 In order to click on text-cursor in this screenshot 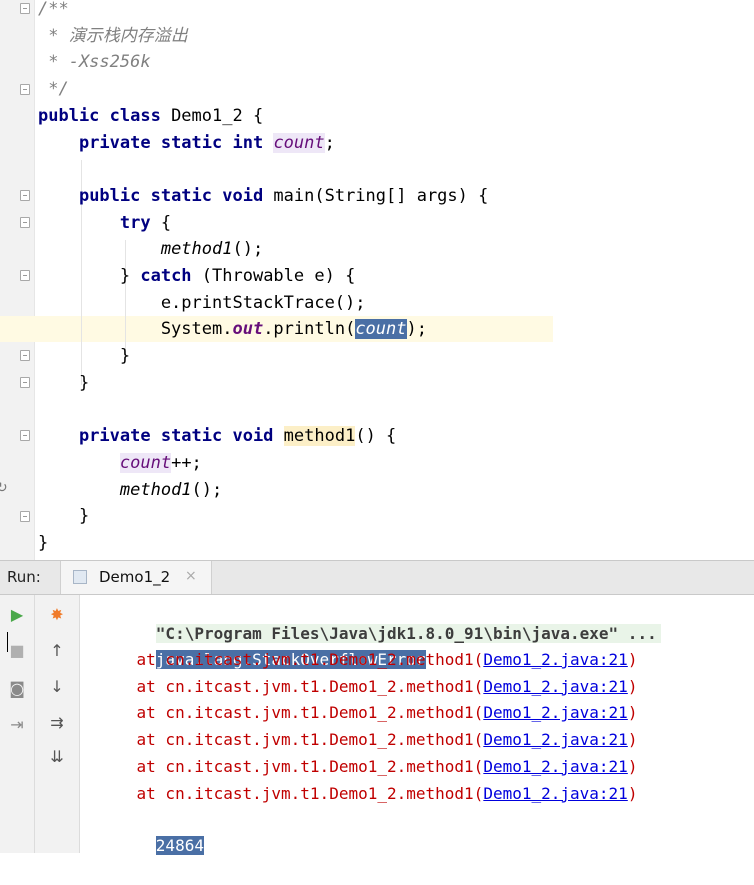, I will do `click(7, 642)`.